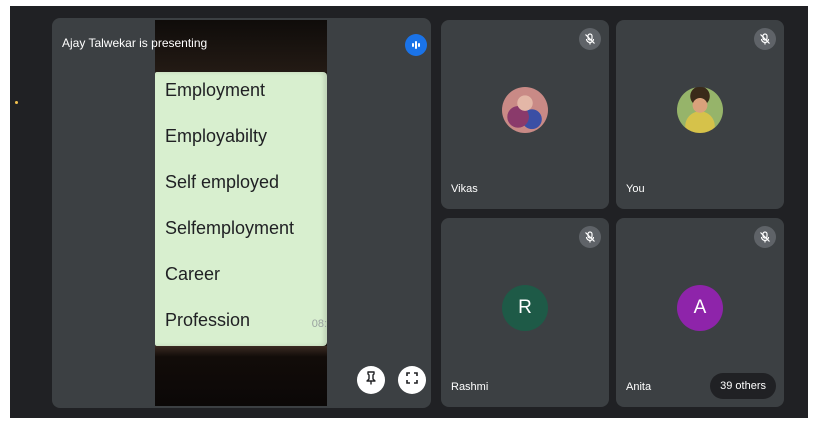  What do you see at coordinates (230, 228) in the screenshot?
I see `slide-item: Selfemployment` at bounding box center [230, 228].